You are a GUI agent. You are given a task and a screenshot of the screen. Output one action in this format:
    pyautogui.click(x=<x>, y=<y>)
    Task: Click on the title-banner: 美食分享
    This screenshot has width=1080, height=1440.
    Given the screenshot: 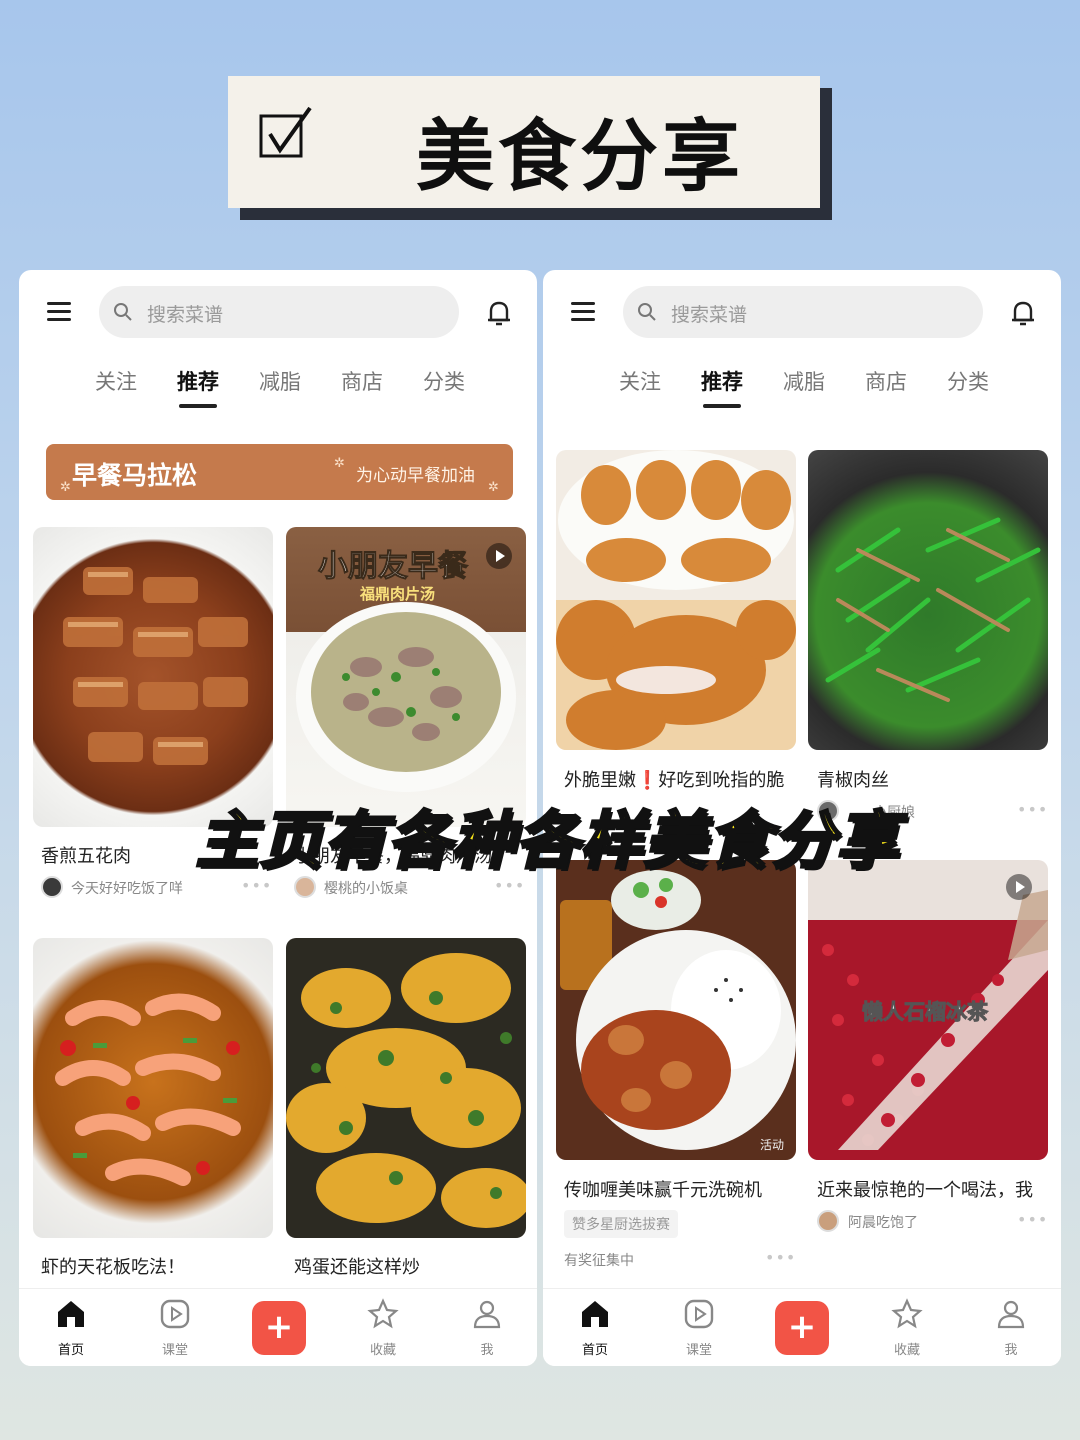 What is the action you would take?
    pyautogui.click(x=524, y=142)
    